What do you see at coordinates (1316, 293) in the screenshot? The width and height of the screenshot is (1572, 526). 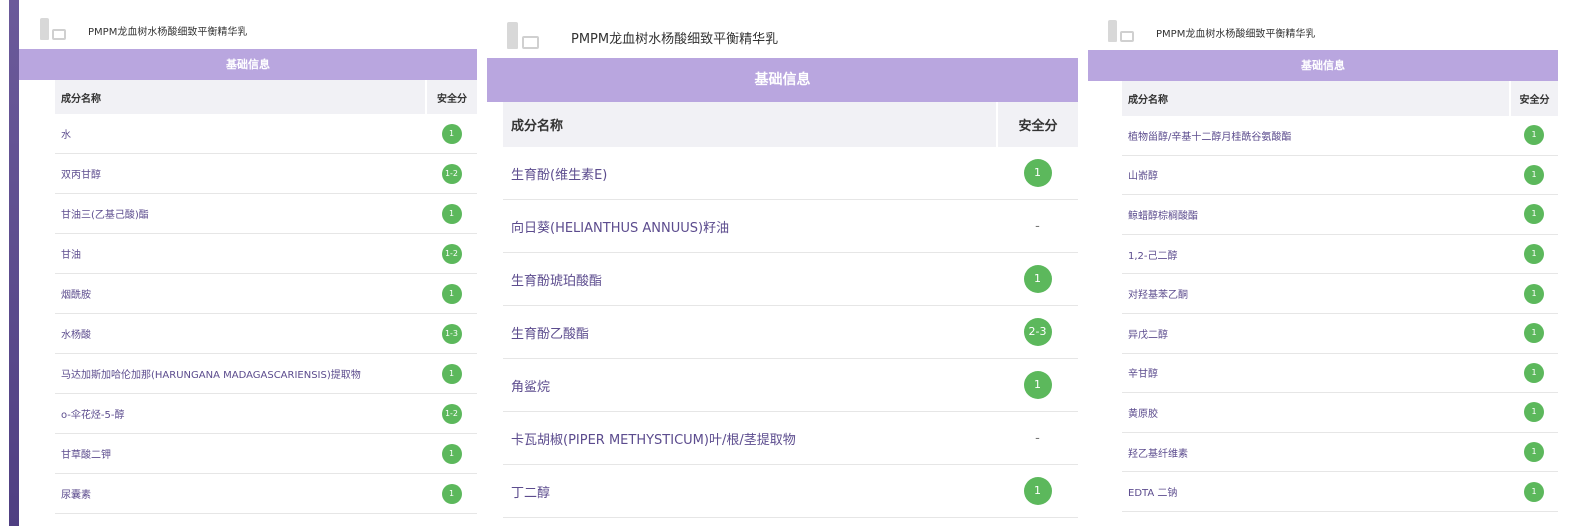 I see `ingredient-name-link: 对羟基苯乙酮` at bounding box center [1316, 293].